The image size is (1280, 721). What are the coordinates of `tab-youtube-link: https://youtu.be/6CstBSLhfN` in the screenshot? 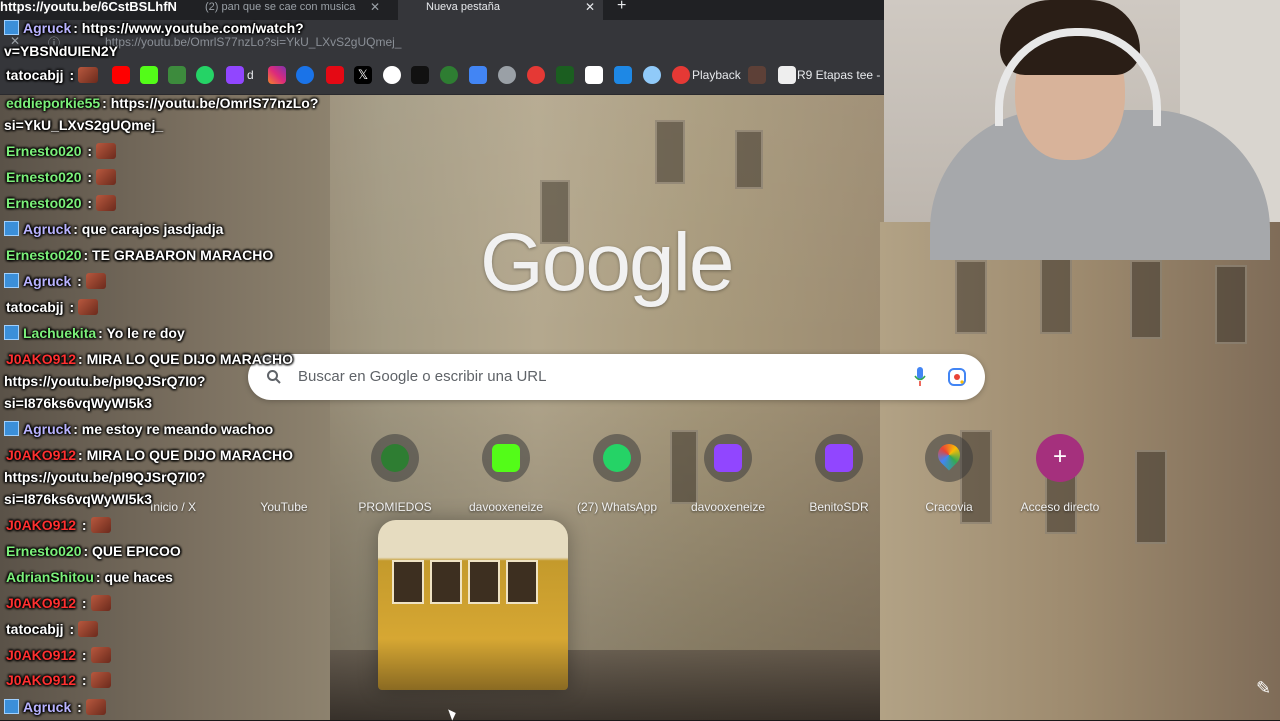 It's located at (97, 10).